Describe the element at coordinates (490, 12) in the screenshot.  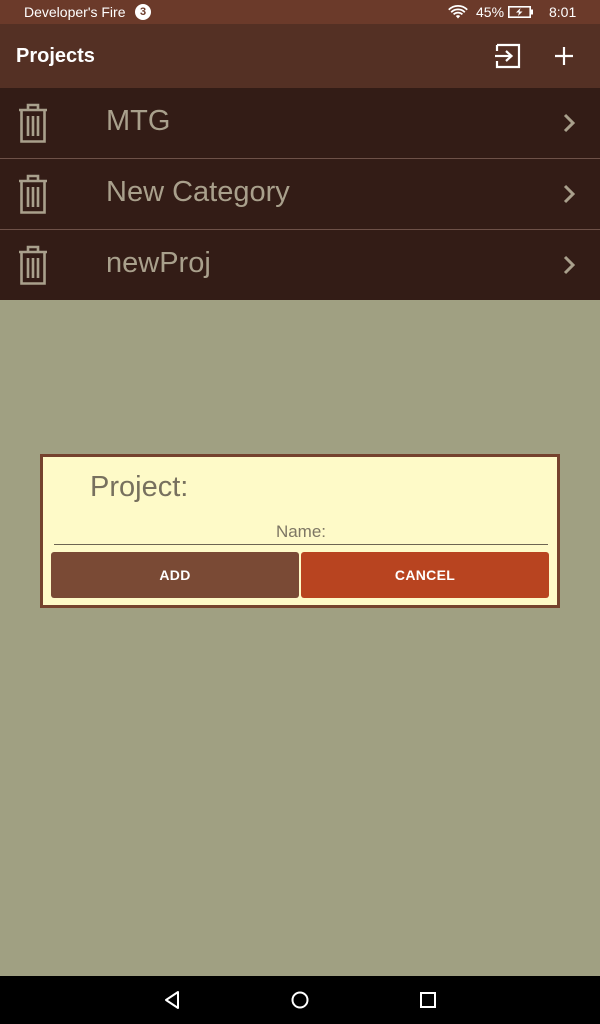
I see `battery-percent: 45%` at that location.